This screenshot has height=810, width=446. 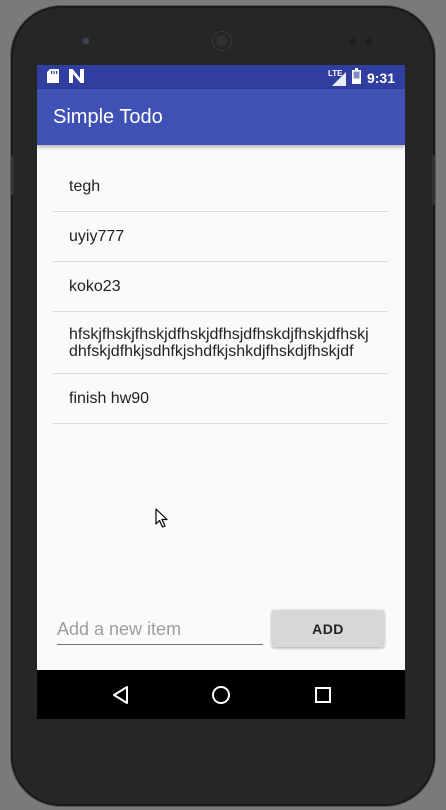 What do you see at coordinates (433, 180) in the screenshot?
I see `power-button` at bounding box center [433, 180].